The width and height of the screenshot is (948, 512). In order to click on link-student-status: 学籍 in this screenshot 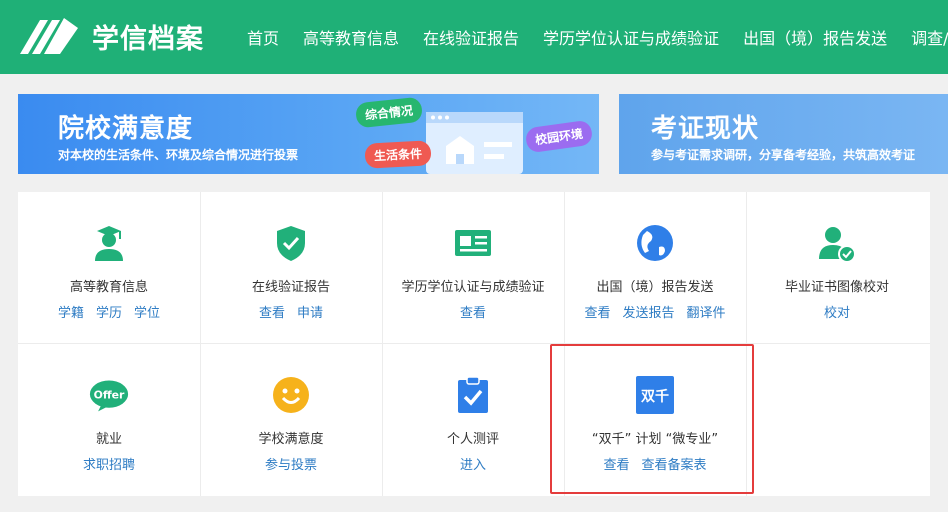, I will do `click(71, 313)`.